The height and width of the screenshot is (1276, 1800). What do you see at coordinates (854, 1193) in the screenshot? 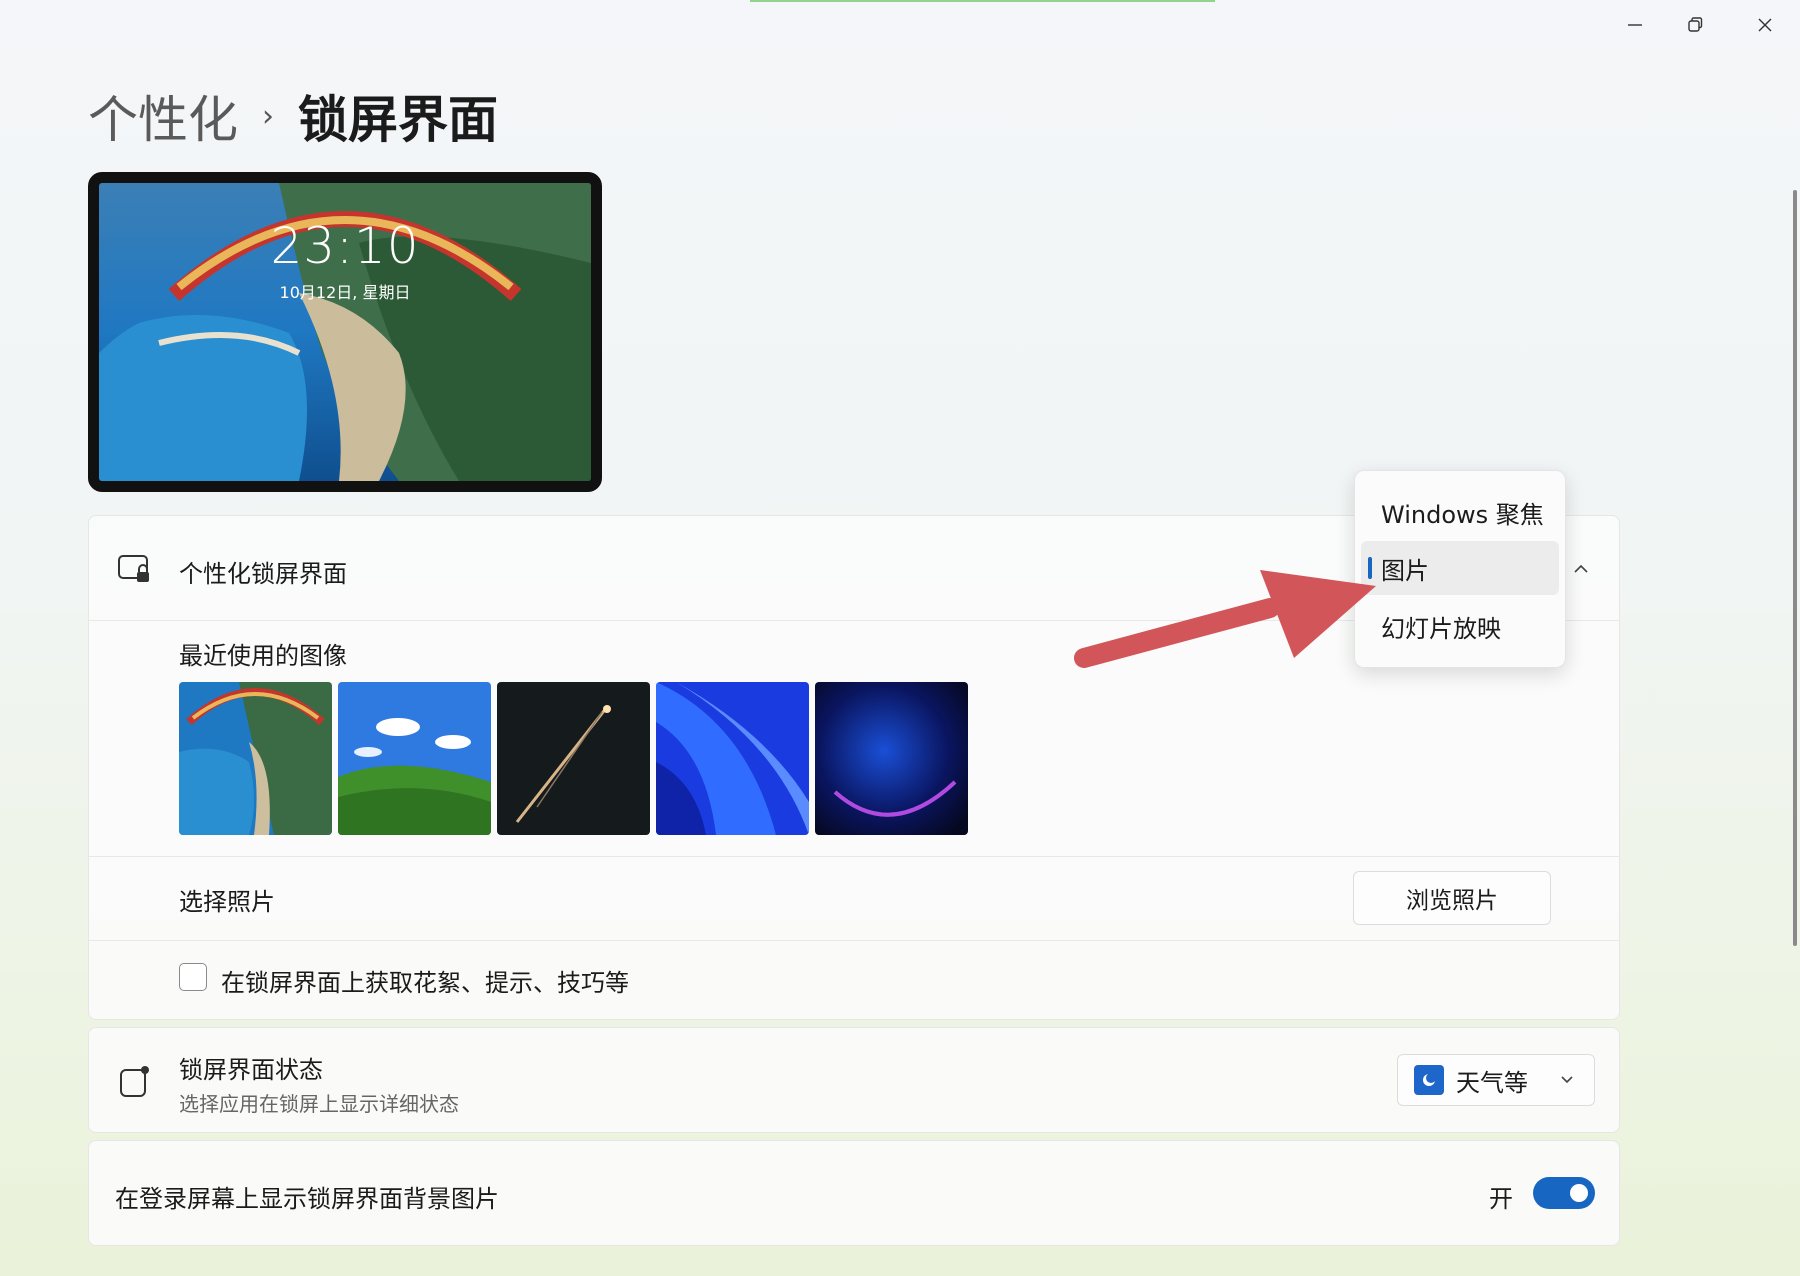
I see `login-background-card: 在登录屏幕上显示锁屏界面背景图片 开` at bounding box center [854, 1193].